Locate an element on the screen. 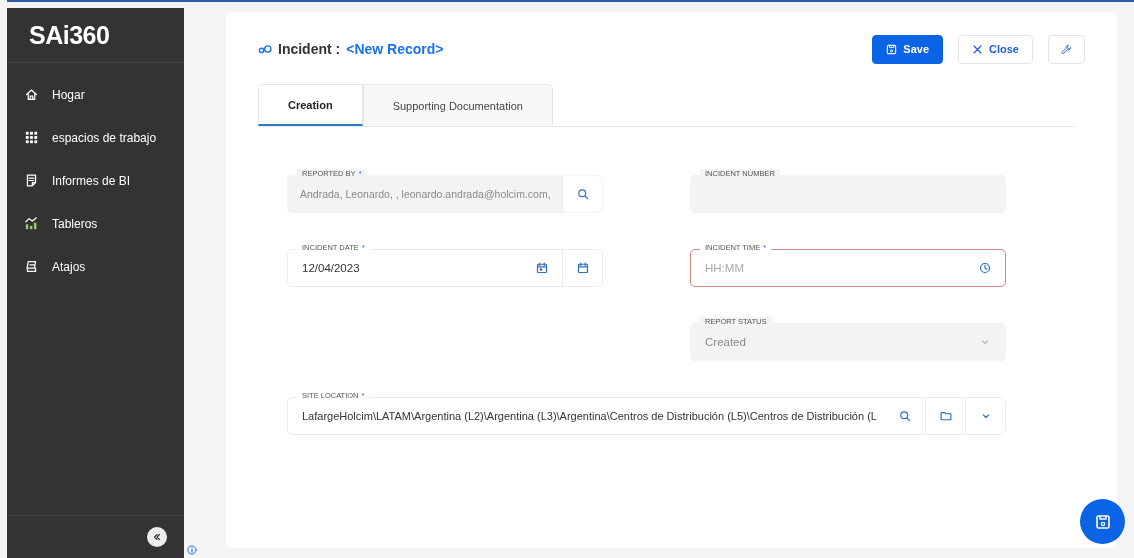  collapse-button is located at coordinates (157, 537).